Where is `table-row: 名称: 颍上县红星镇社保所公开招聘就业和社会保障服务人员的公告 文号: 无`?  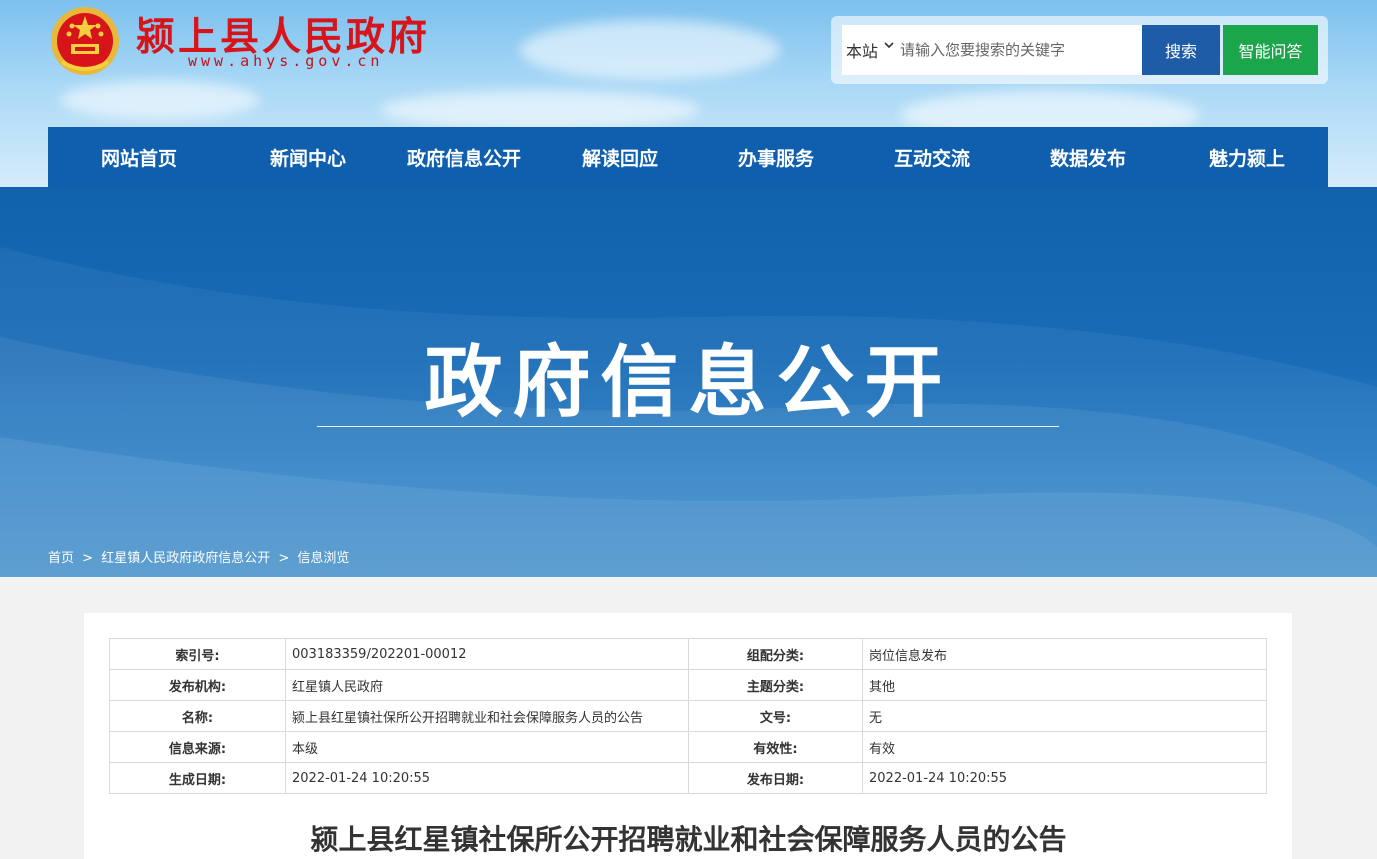
table-row: 名称: 颍上县红星镇社保所公开招聘就业和社会保障服务人员的公告 文号: 无 is located at coordinates (688, 716).